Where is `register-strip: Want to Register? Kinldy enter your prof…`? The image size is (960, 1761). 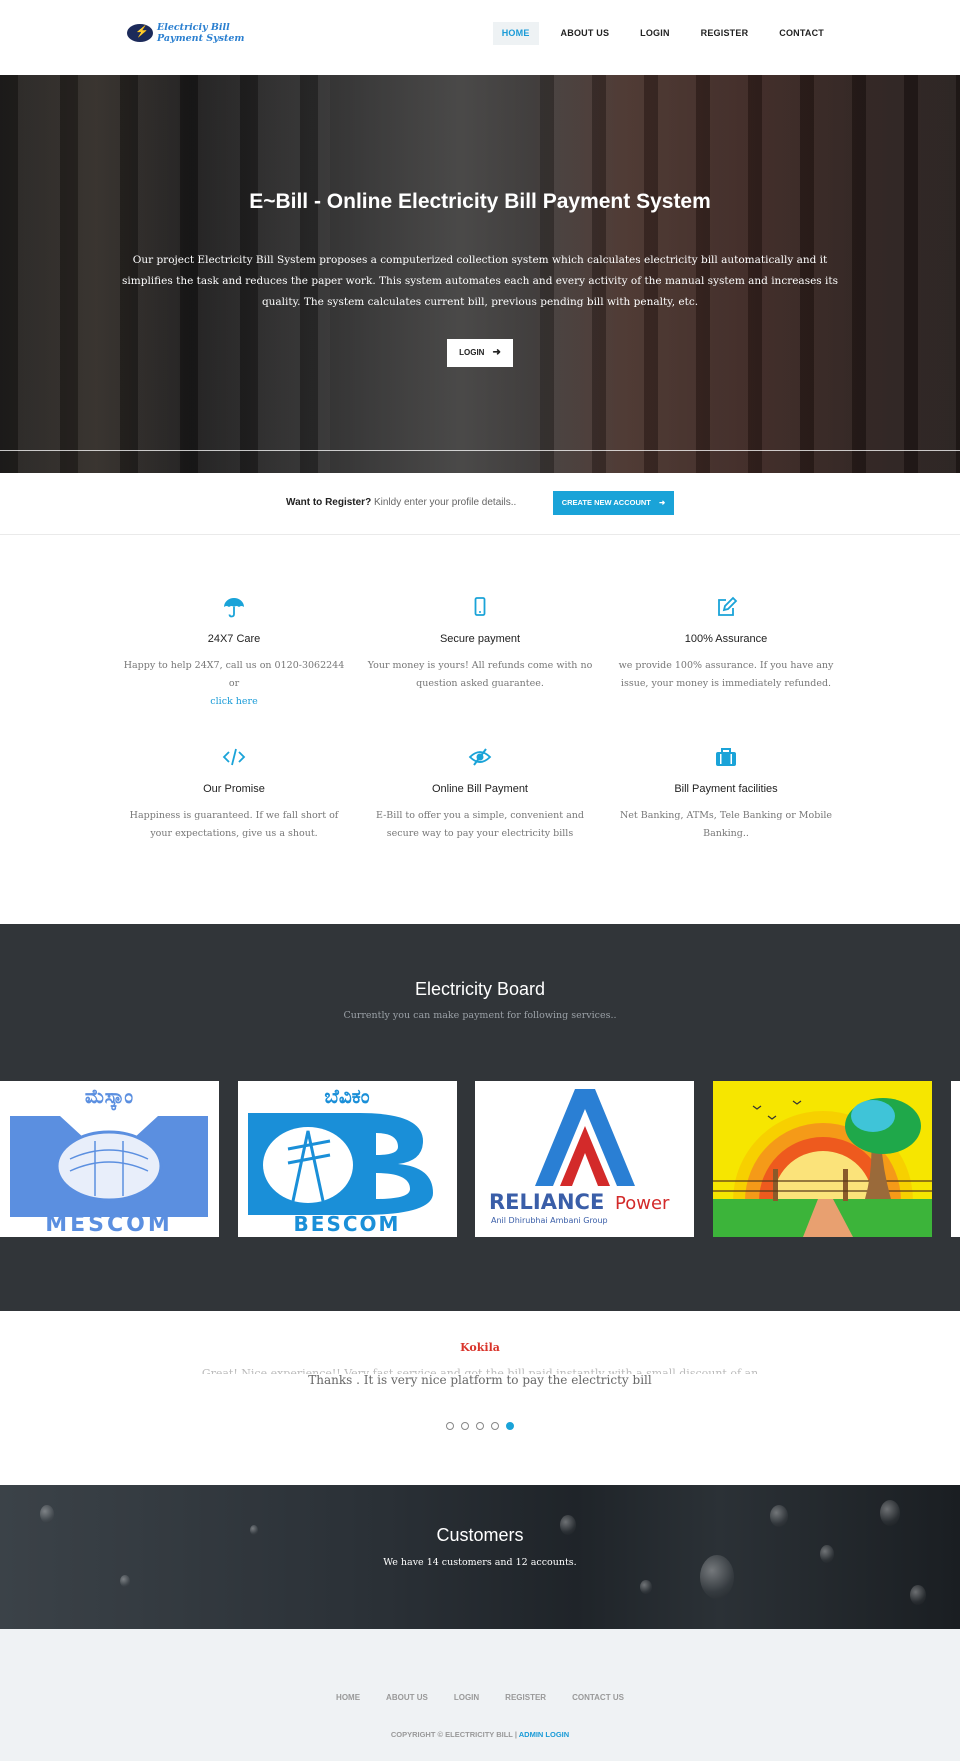 register-strip: Want to Register? Kinldy enter your prof… is located at coordinates (480, 504).